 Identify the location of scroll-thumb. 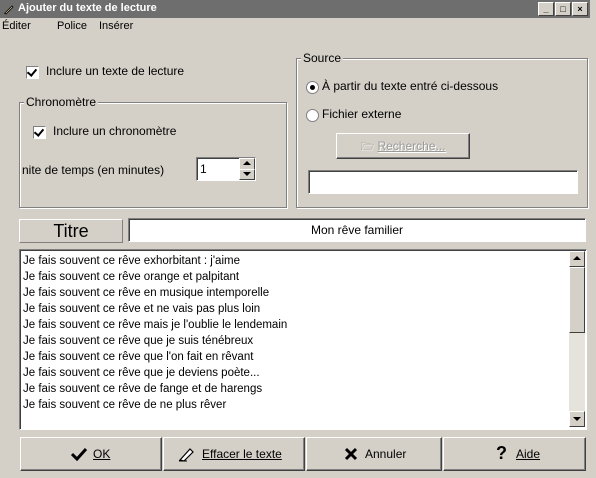
(577, 300).